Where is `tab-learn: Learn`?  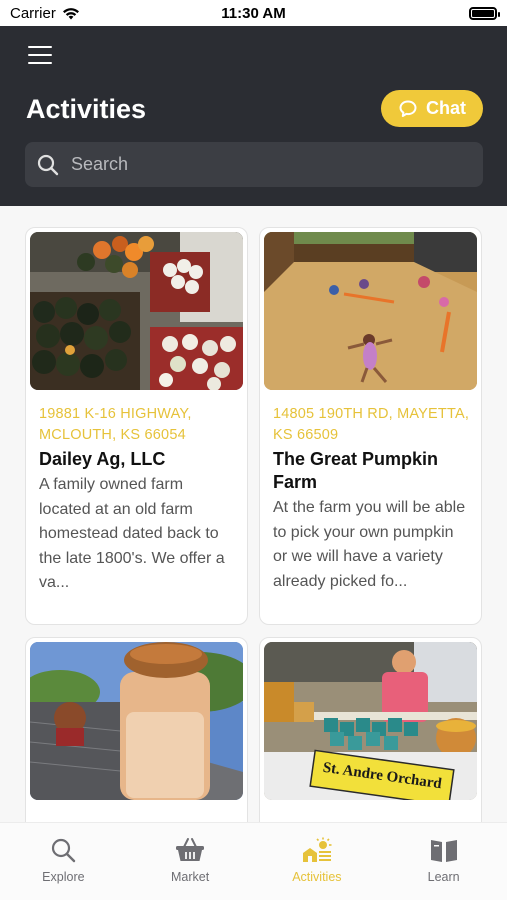
tab-learn: Learn is located at coordinates (443, 861).